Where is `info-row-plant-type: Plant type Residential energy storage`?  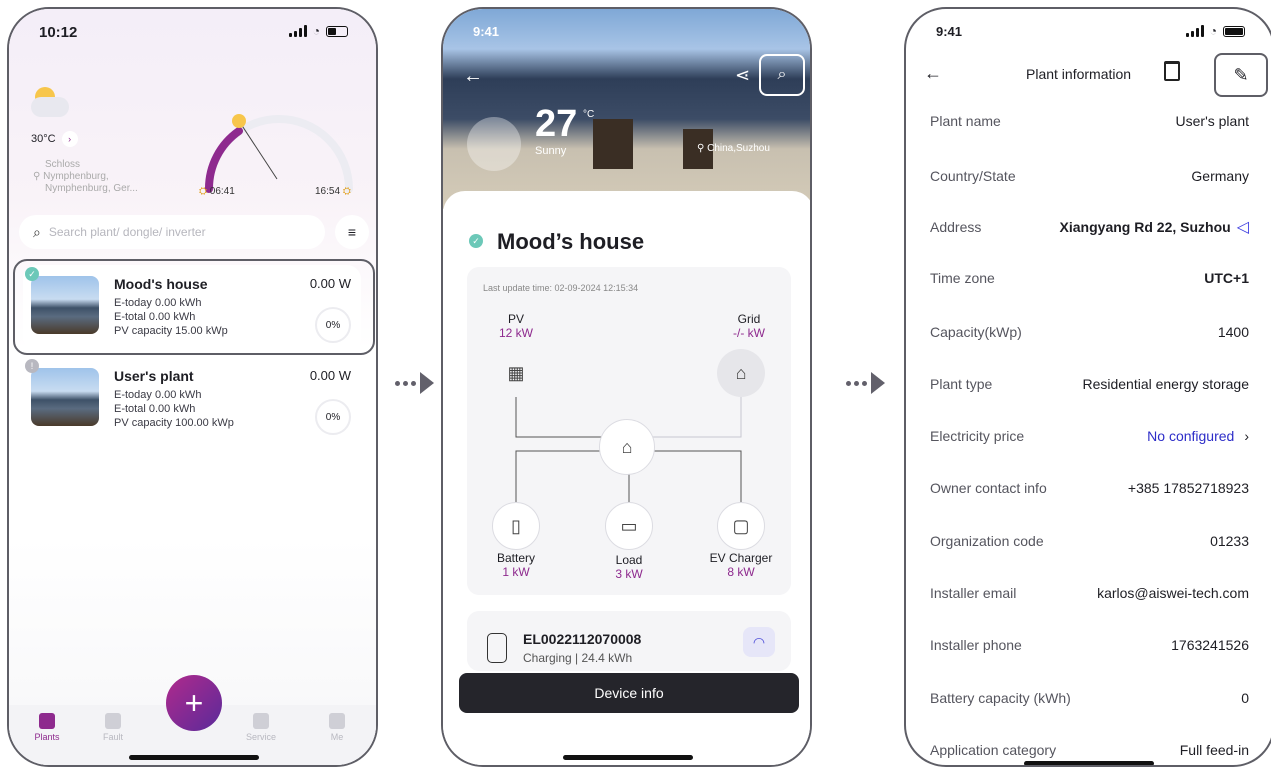 info-row-plant-type: Plant type Residential energy storage is located at coordinates (1089, 384).